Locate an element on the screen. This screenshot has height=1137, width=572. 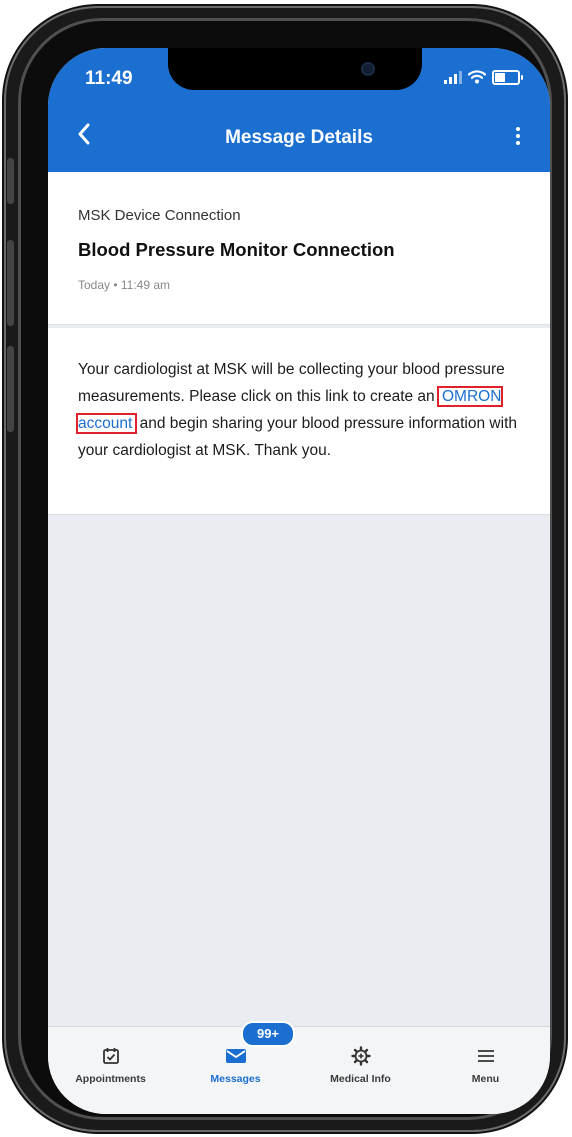
page-title: Message Details is located at coordinates (299, 137).